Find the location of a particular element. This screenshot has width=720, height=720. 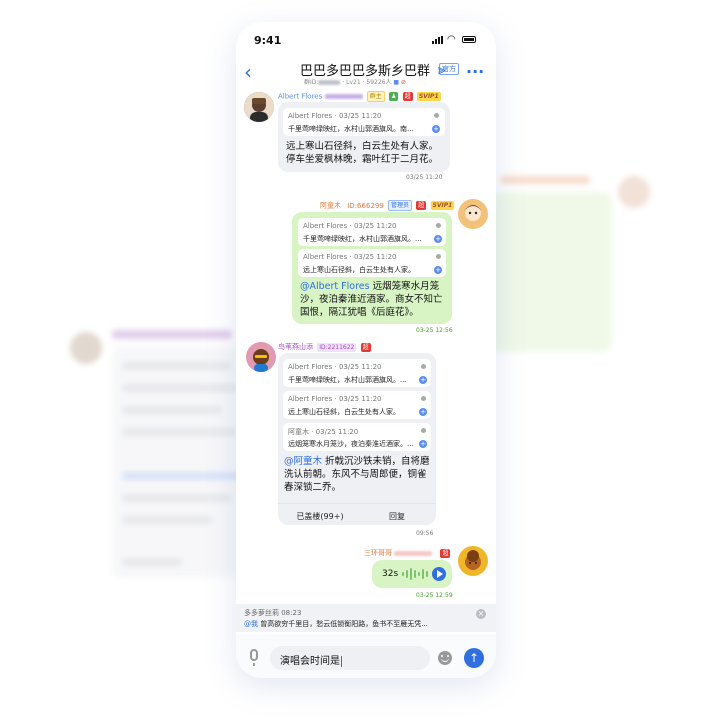

sender-line: 阿童木 ID:666299 管理员 超 SVIP1 is located at coordinates (387, 205).